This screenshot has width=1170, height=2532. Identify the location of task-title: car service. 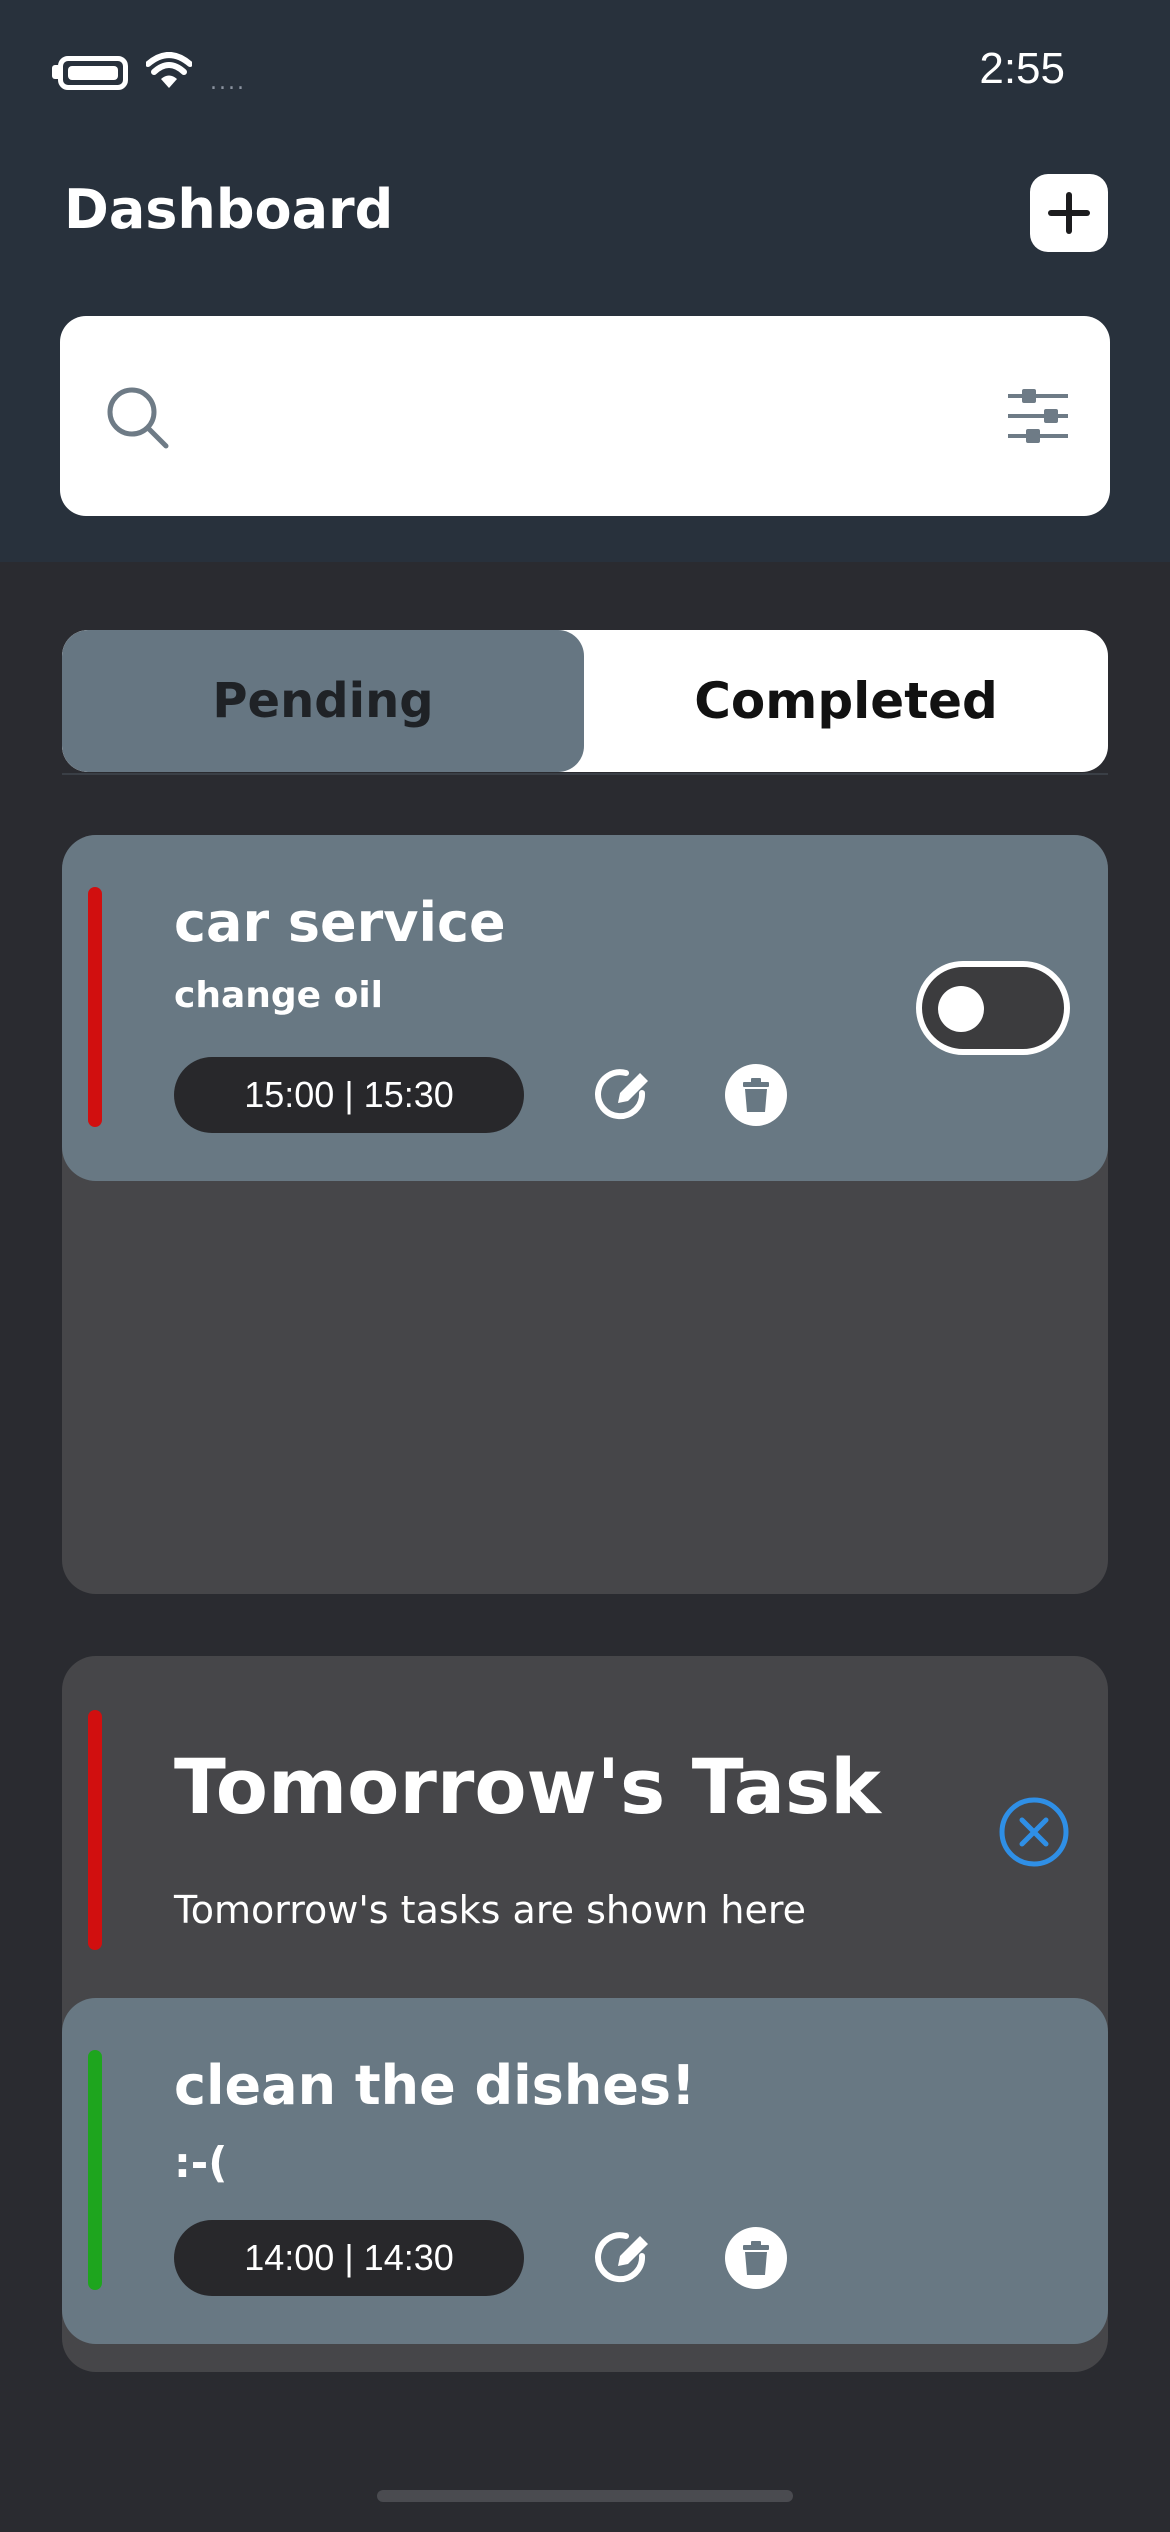
(340, 922).